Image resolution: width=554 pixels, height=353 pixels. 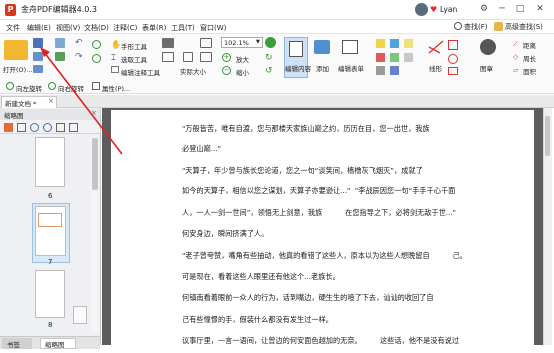 What do you see at coordinates (261, 277) in the screenshot?
I see `text-line: 可是现在，看着这些人眼里还有他这个...老族长。` at bounding box center [261, 277].